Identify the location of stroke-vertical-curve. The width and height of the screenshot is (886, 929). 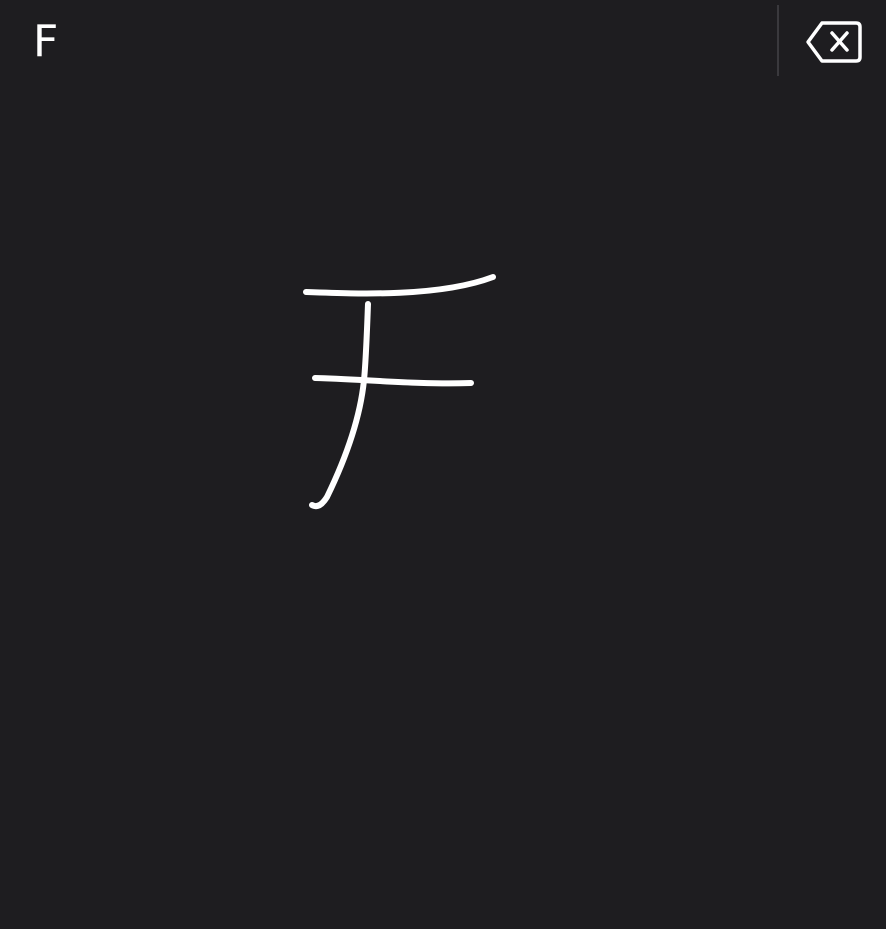
(340, 405).